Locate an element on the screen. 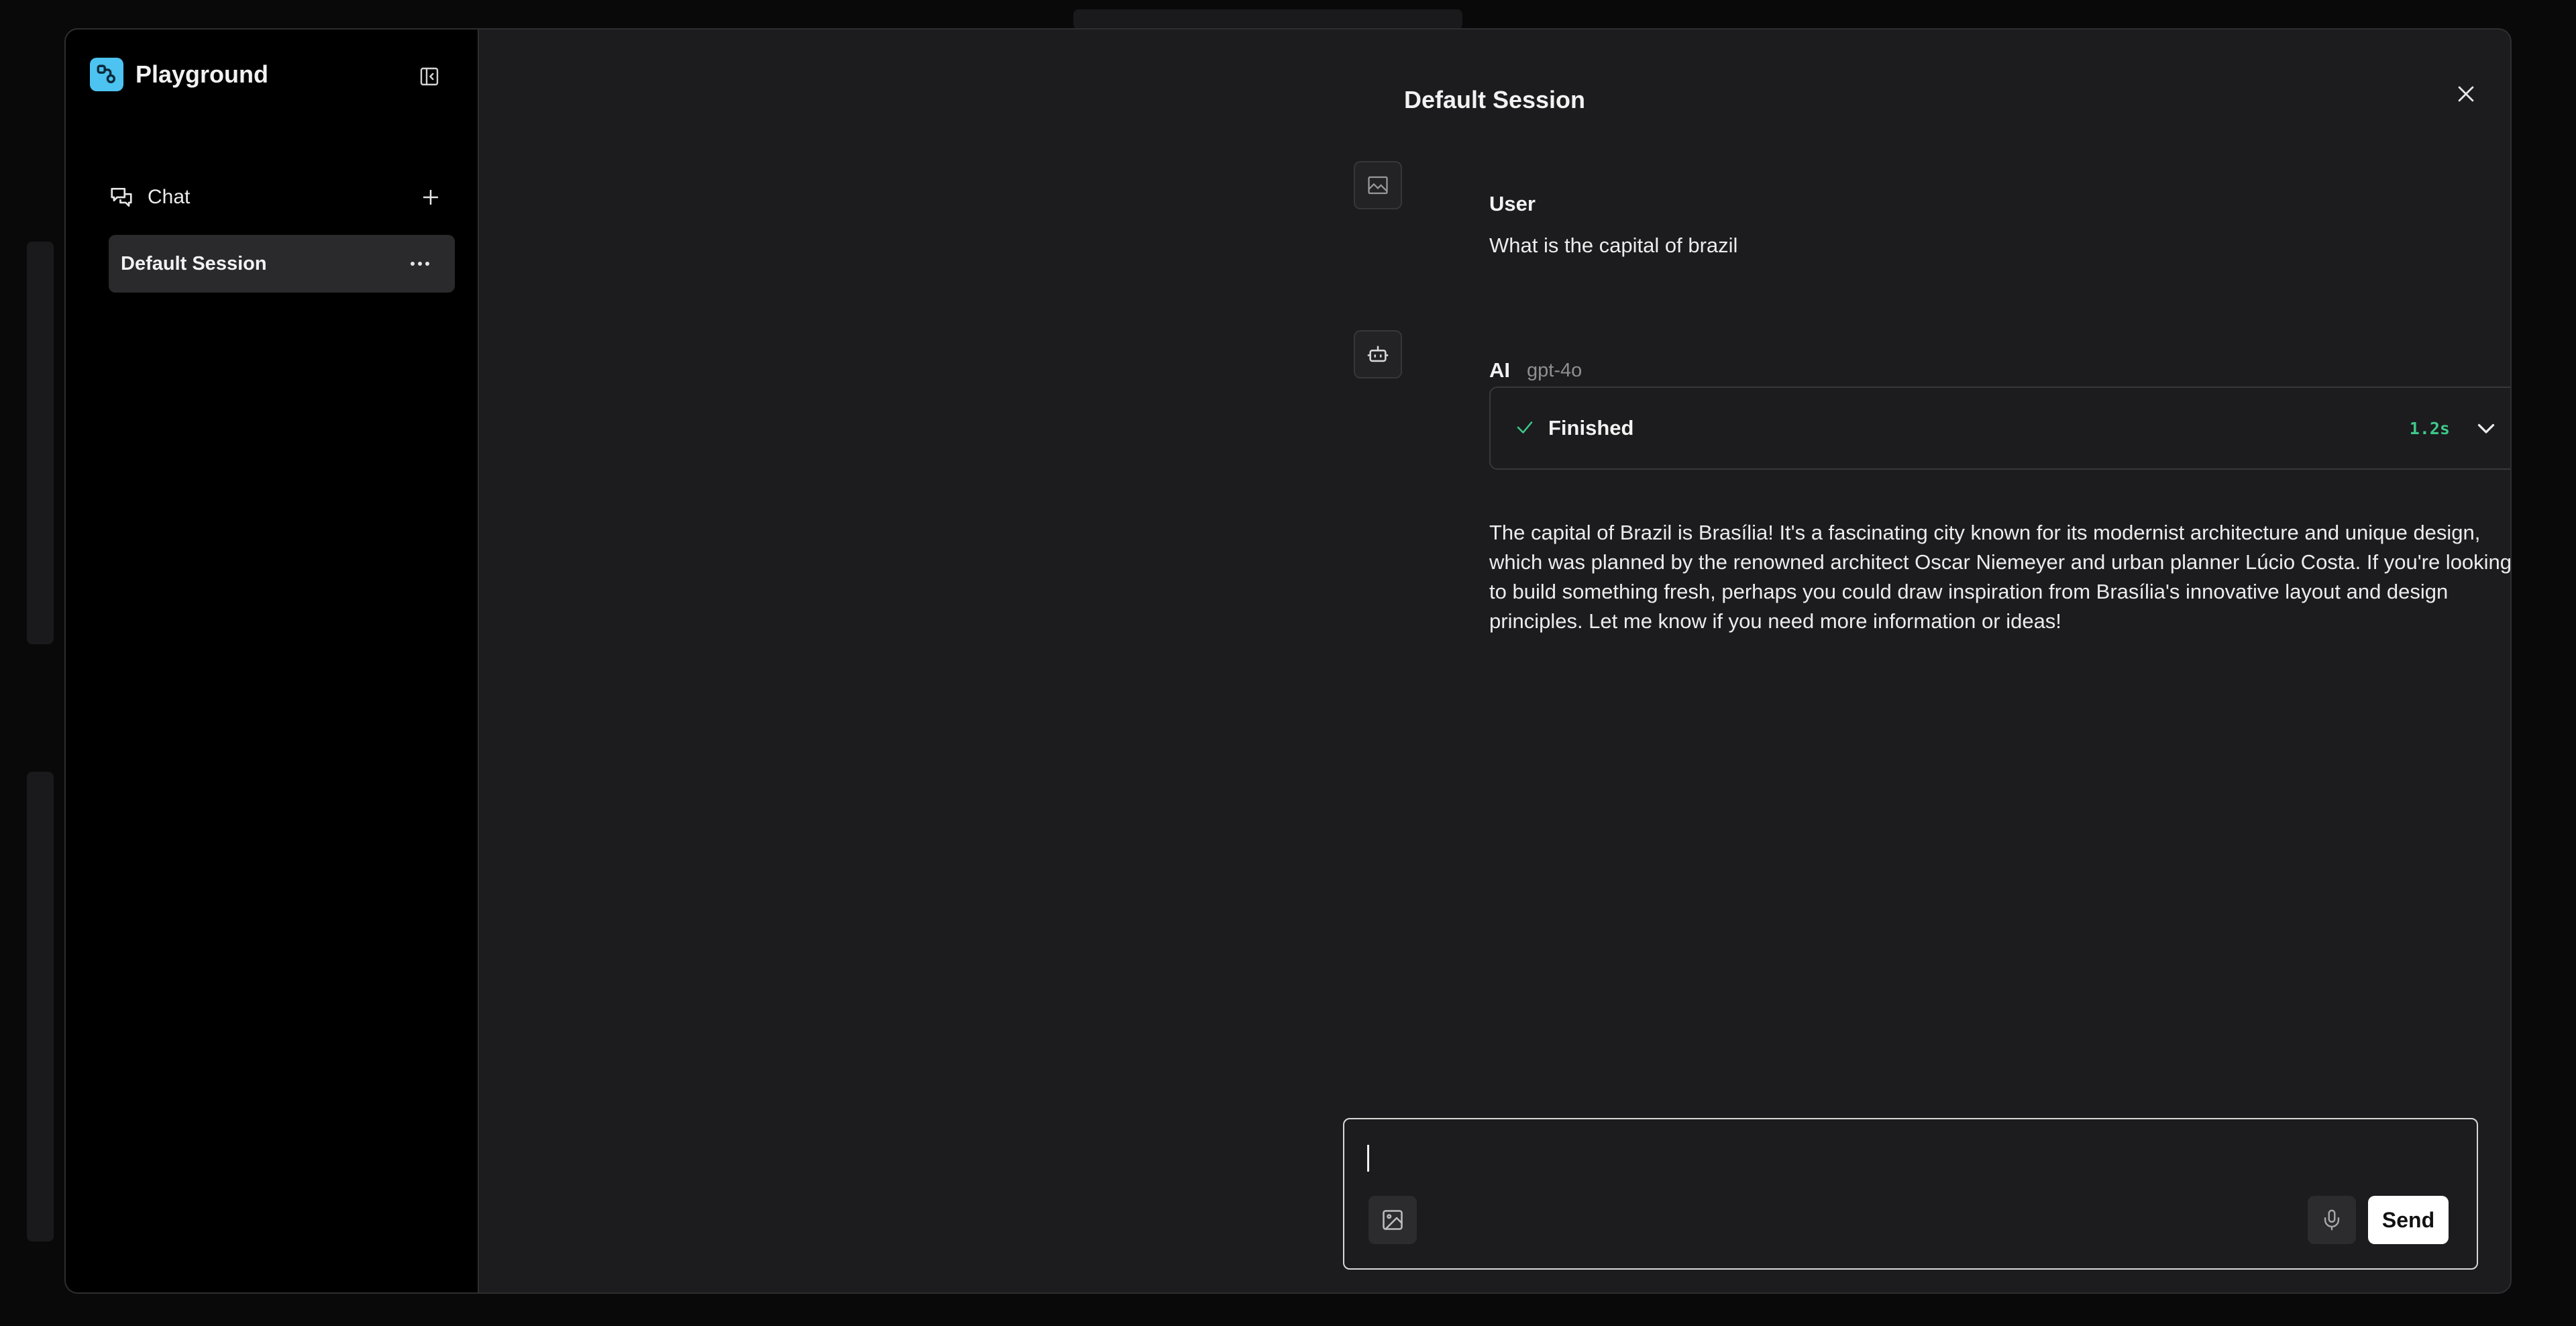  brand-title: Playground is located at coordinates (202, 74).